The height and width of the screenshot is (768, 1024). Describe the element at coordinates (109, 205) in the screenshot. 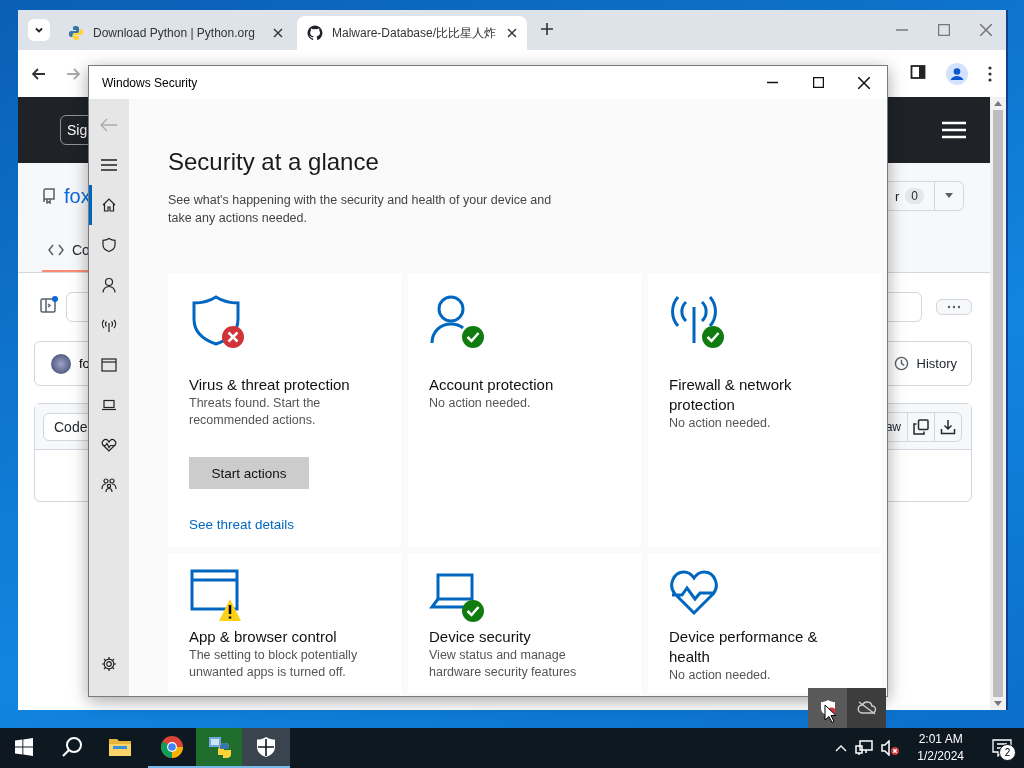

I see `home-icon` at that location.